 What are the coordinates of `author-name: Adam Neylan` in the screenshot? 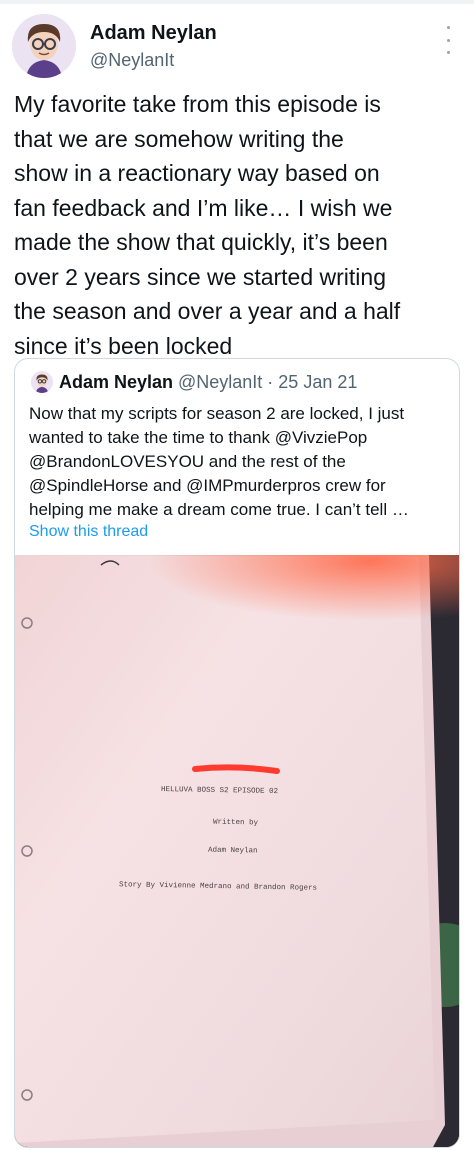 It's located at (153, 33).